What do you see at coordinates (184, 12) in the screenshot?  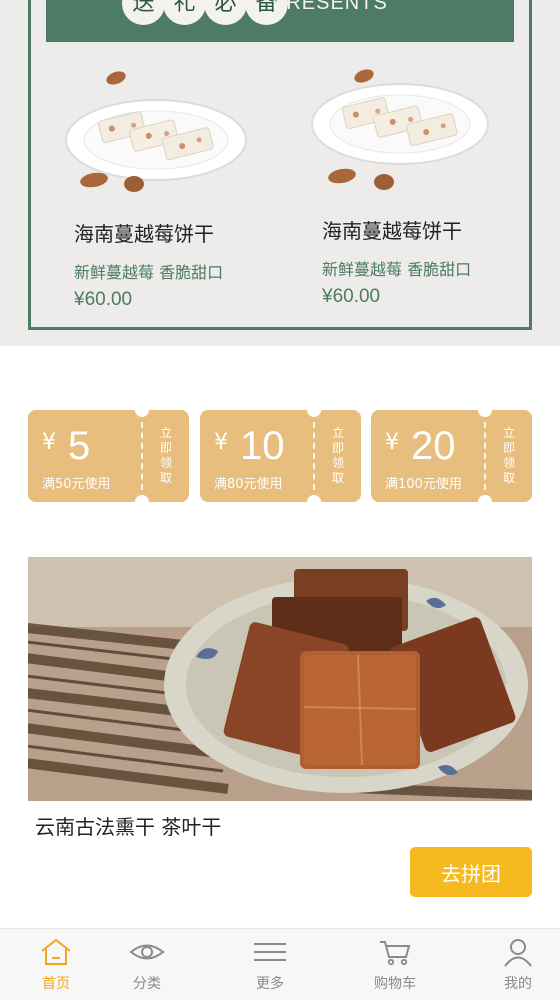 I see `banner-char: 礼` at bounding box center [184, 12].